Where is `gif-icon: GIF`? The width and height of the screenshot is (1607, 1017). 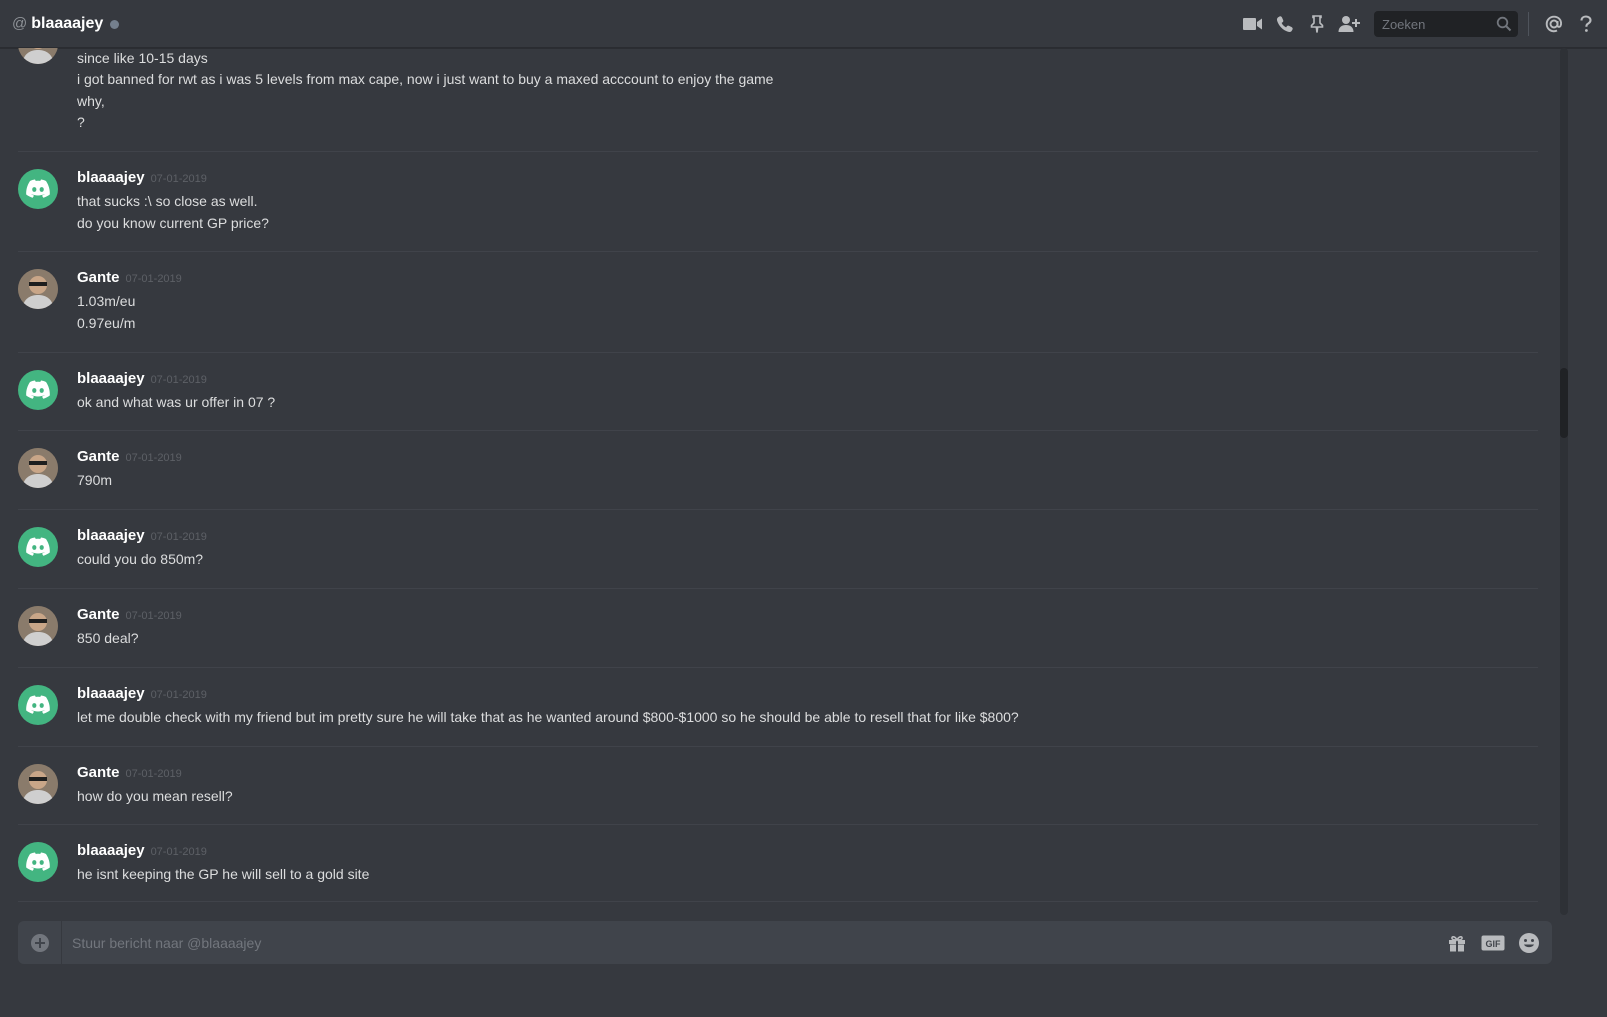
gif-icon: GIF is located at coordinates (1493, 943).